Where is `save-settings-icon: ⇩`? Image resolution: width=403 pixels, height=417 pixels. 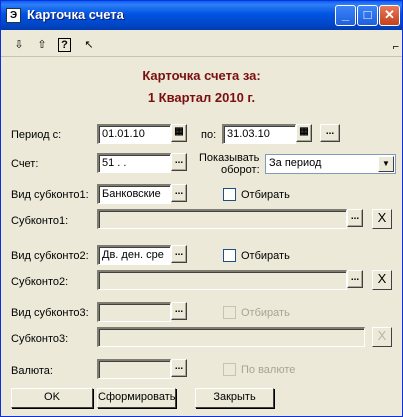
save-settings-icon: ⇩ is located at coordinates (19, 45).